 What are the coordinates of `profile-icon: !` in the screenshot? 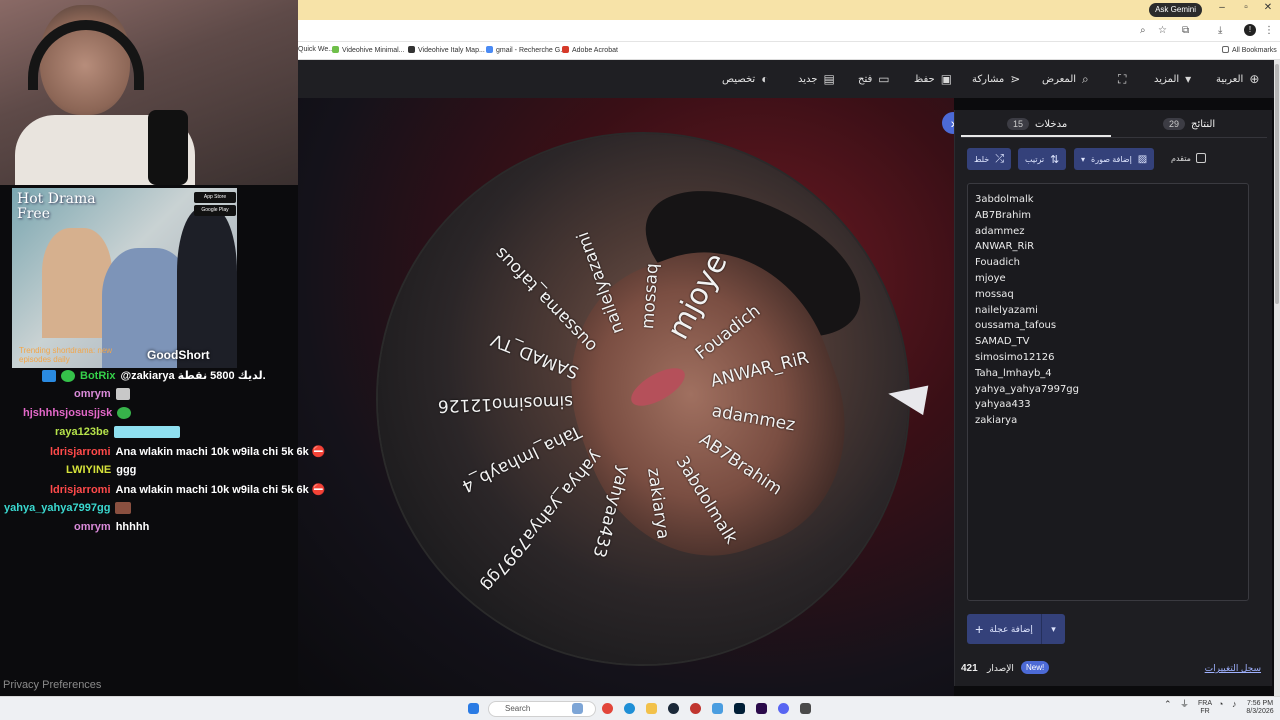 It's located at (1250, 30).